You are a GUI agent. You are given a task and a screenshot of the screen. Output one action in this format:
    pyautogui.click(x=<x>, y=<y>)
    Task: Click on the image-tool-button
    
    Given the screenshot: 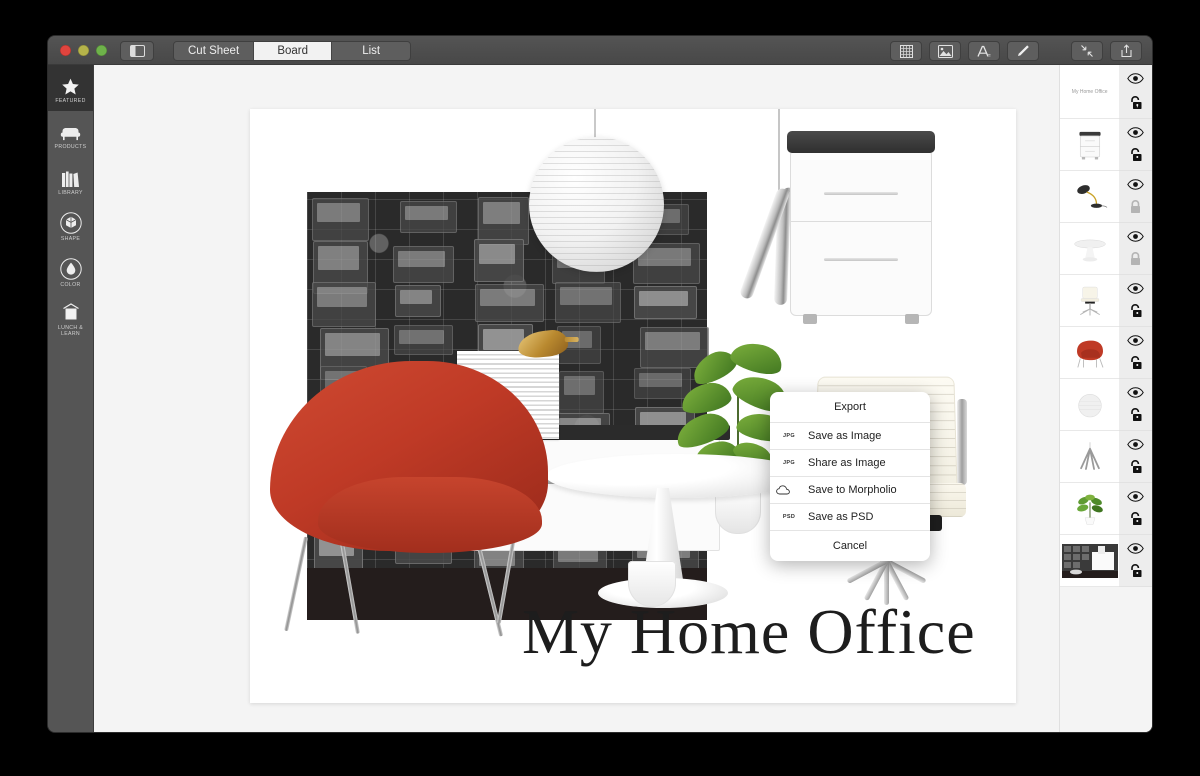 What is the action you would take?
    pyautogui.click(x=945, y=51)
    